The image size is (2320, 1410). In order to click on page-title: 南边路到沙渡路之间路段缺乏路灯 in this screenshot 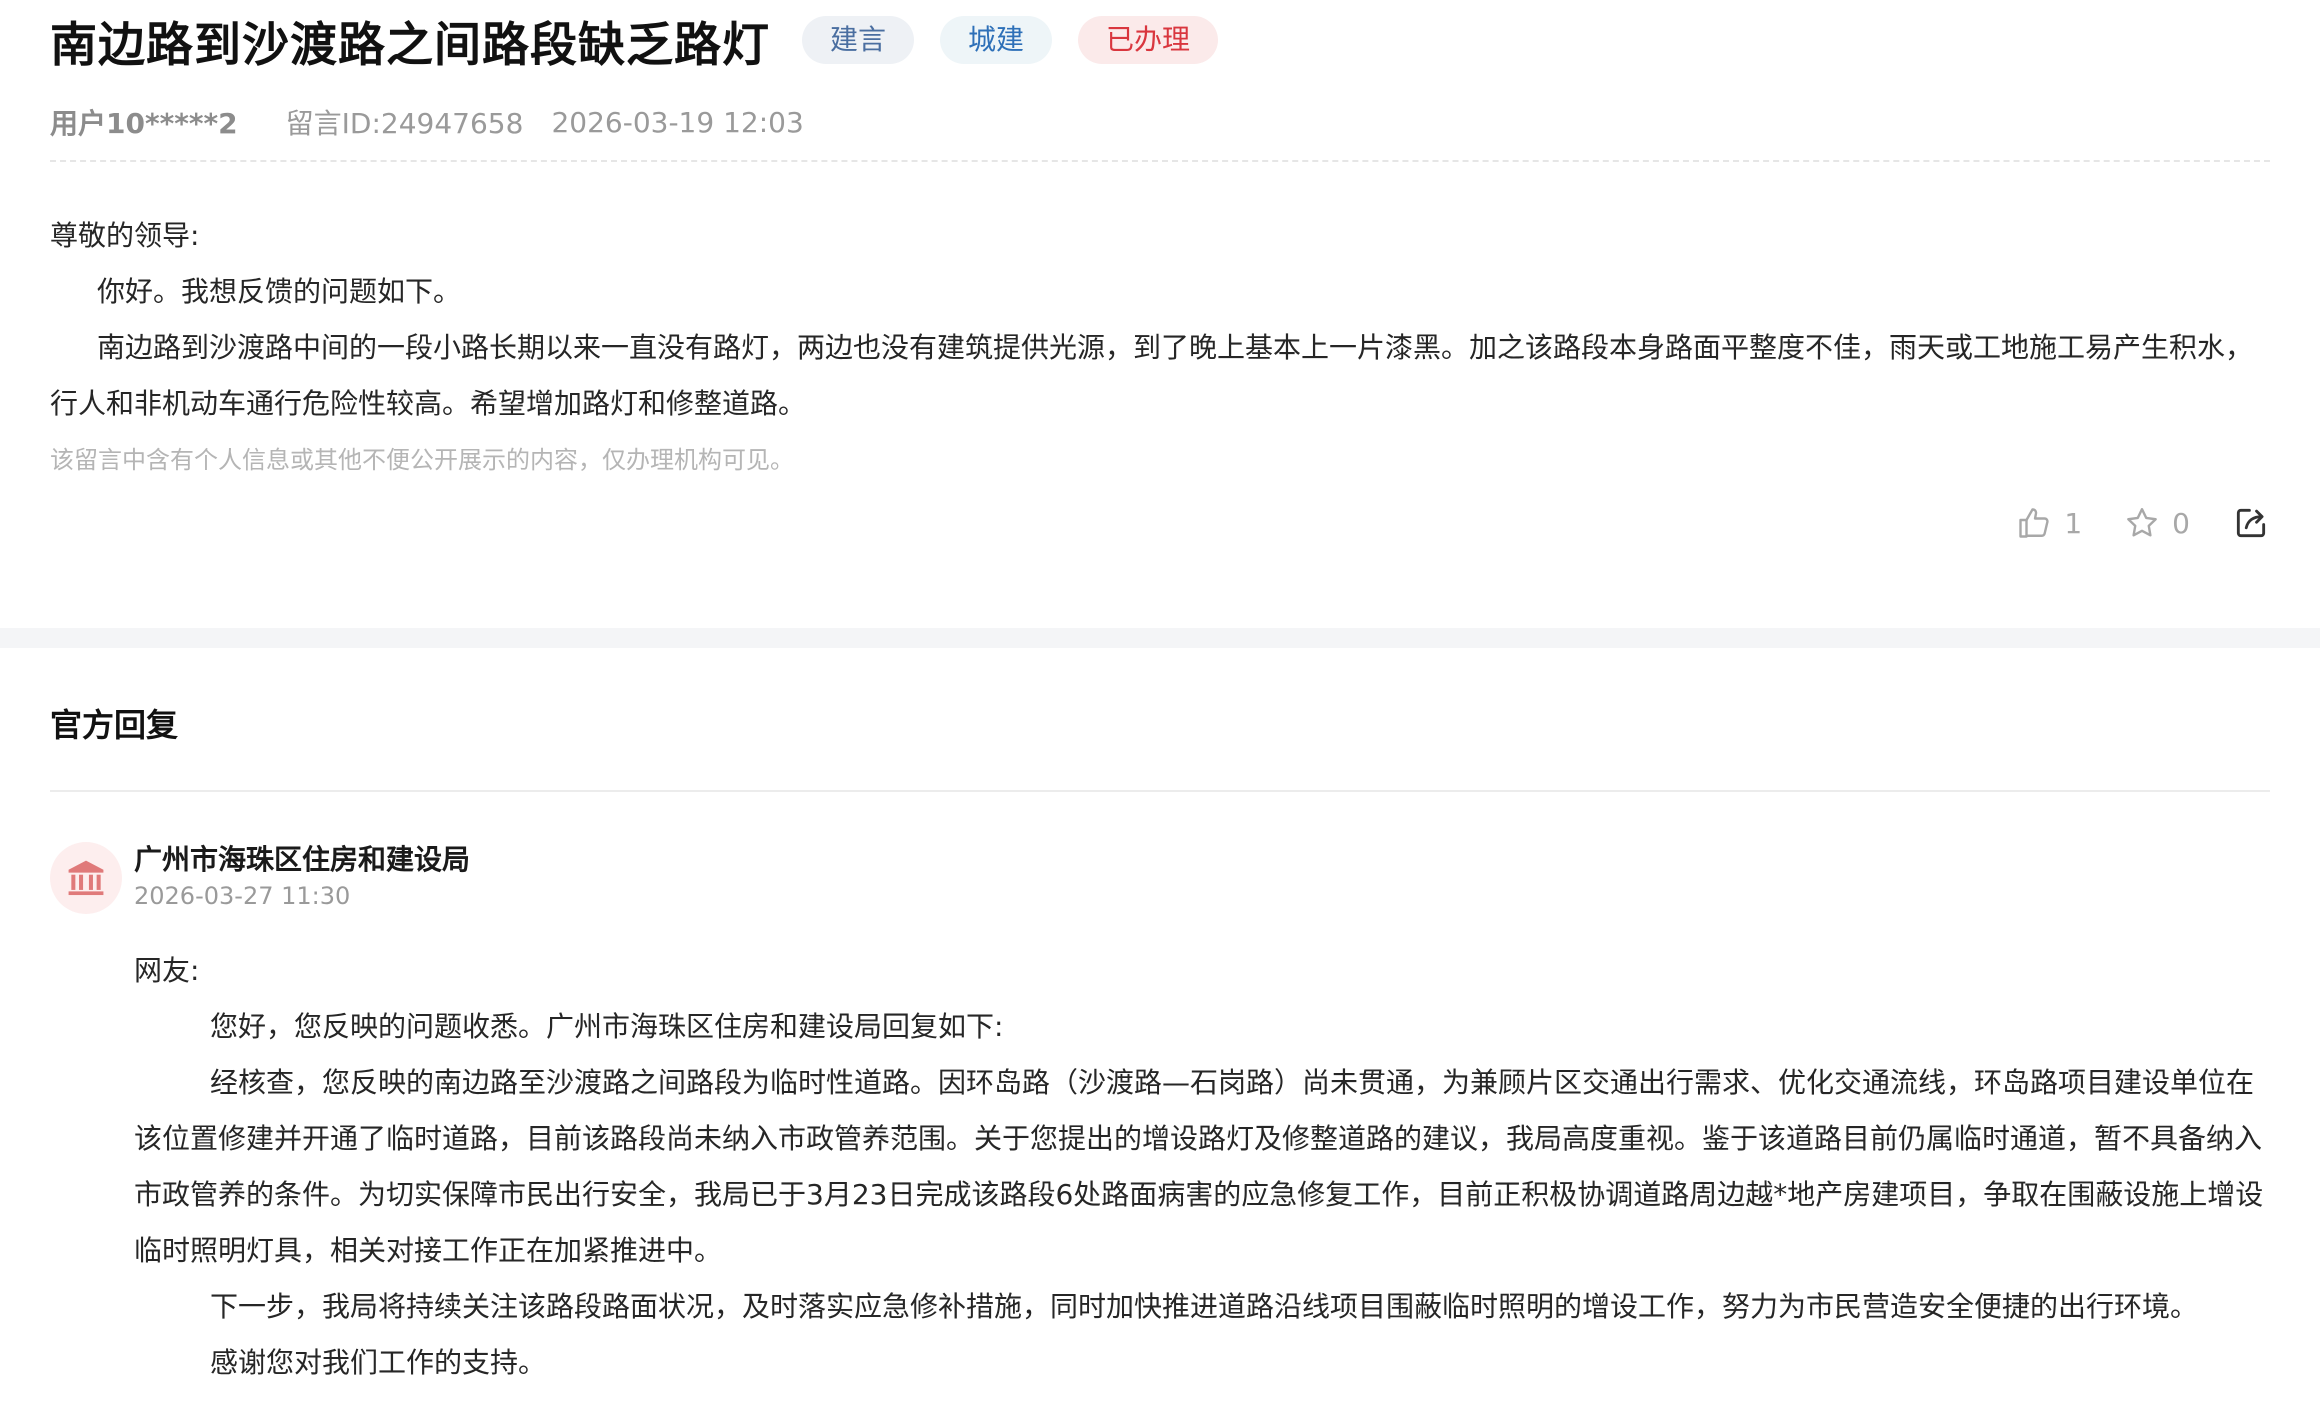, I will do `click(410, 45)`.